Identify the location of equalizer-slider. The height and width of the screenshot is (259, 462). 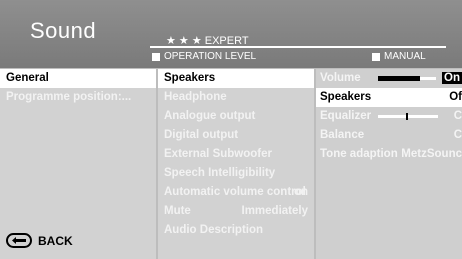
(408, 116).